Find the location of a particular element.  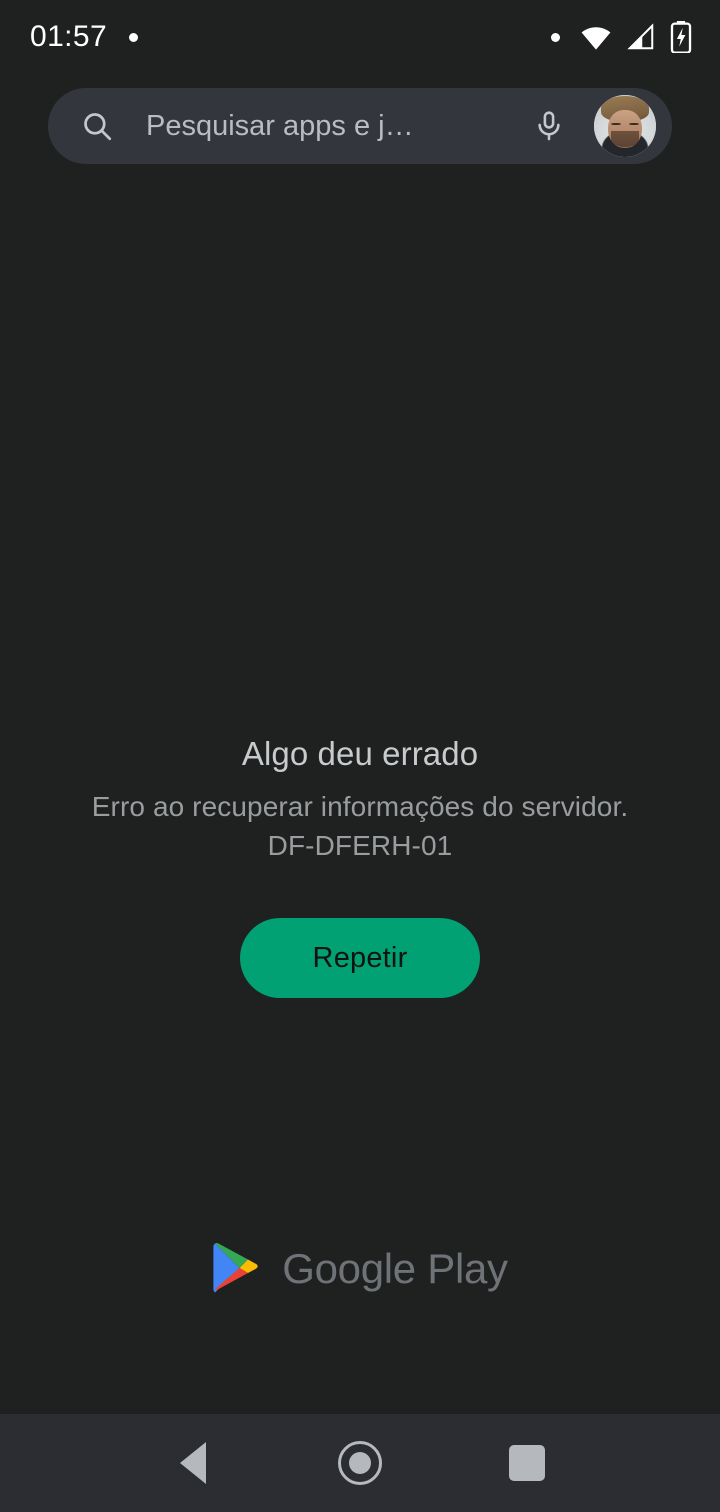

recents-button is located at coordinates (527, 1463).